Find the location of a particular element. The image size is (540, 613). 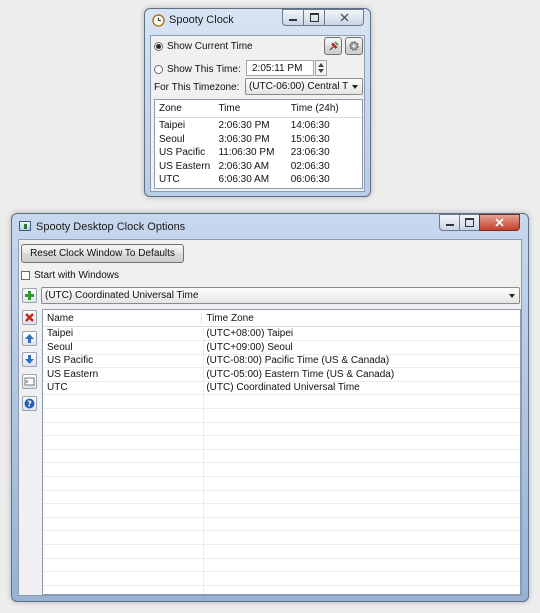

timezone-select: (UTC) Coordinated Universal Time is located at coordinates (280, 295).